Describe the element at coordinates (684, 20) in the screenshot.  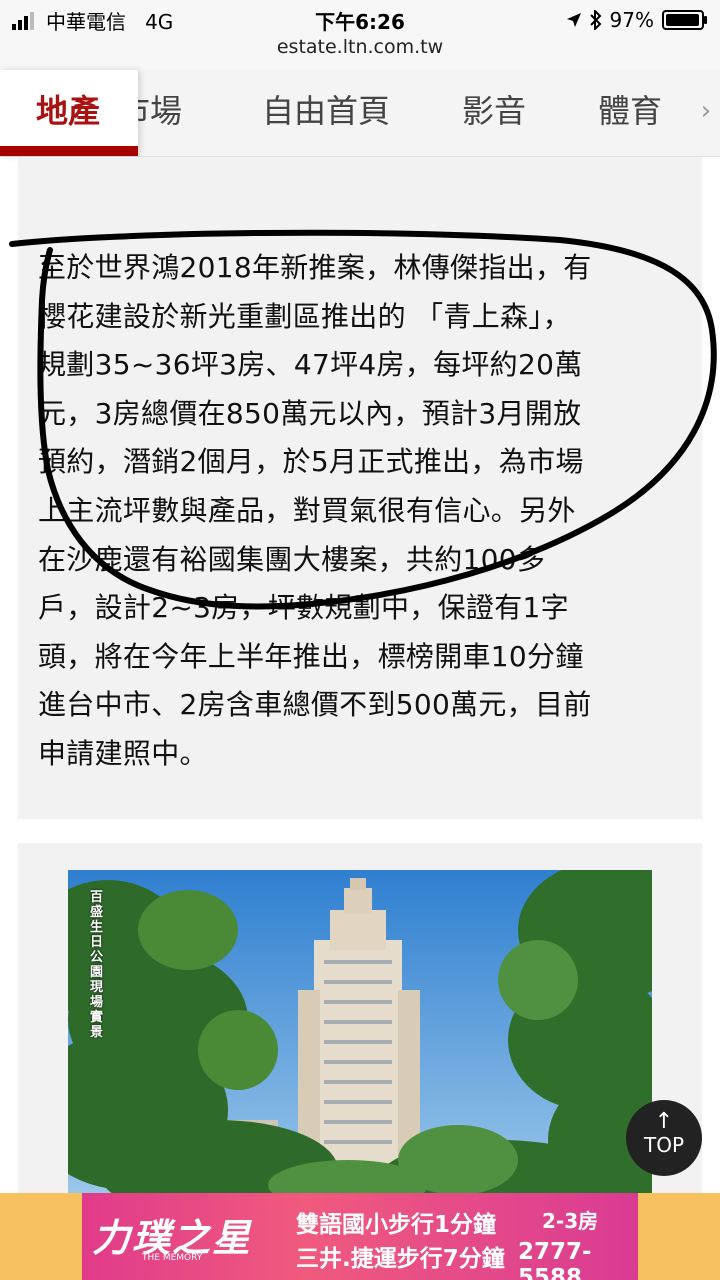
I see `battery-icon` at that location.